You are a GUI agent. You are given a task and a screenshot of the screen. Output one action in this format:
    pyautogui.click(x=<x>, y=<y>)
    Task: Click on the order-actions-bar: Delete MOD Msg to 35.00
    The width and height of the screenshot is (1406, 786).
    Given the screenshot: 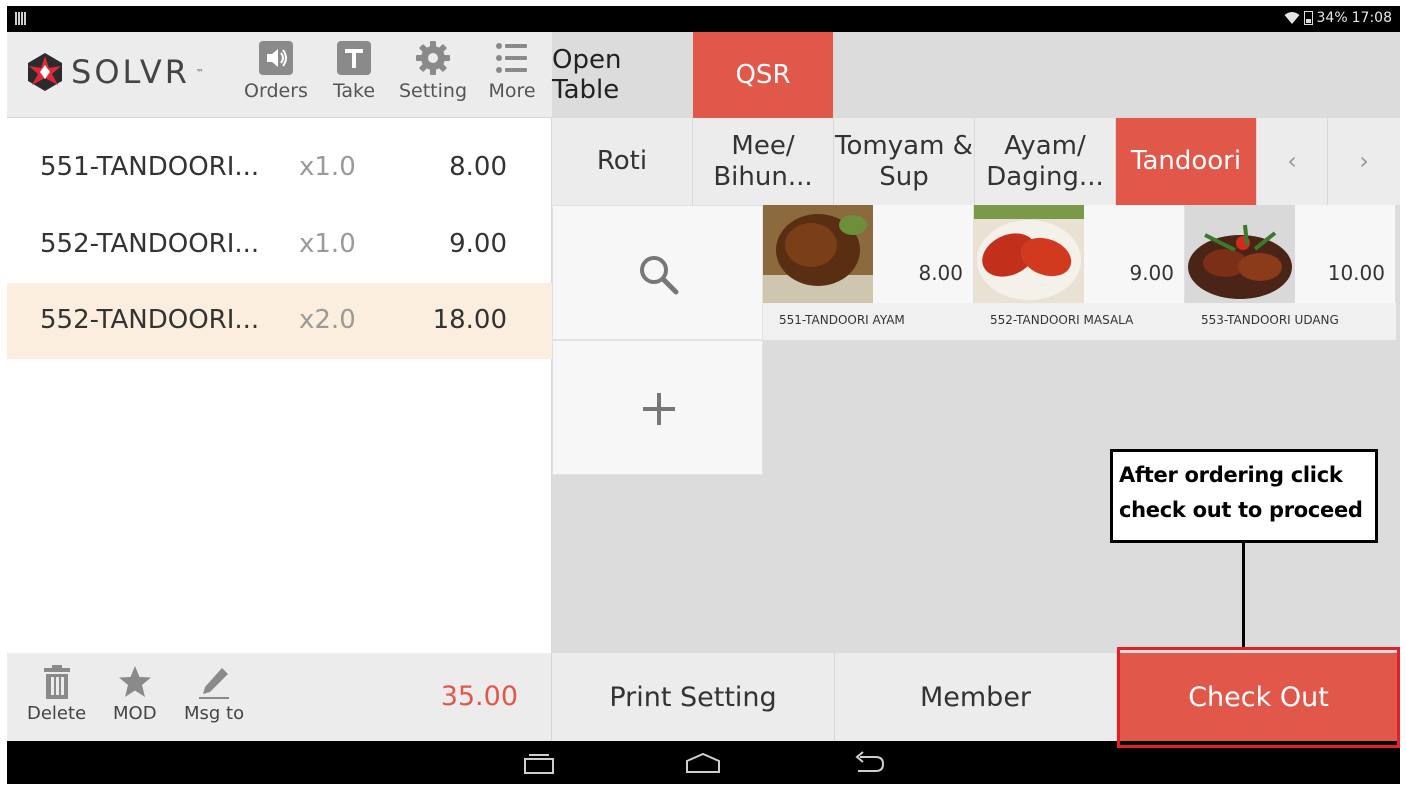 What is the action you would take?
    pyautogui.click(x=279, y=697)
    